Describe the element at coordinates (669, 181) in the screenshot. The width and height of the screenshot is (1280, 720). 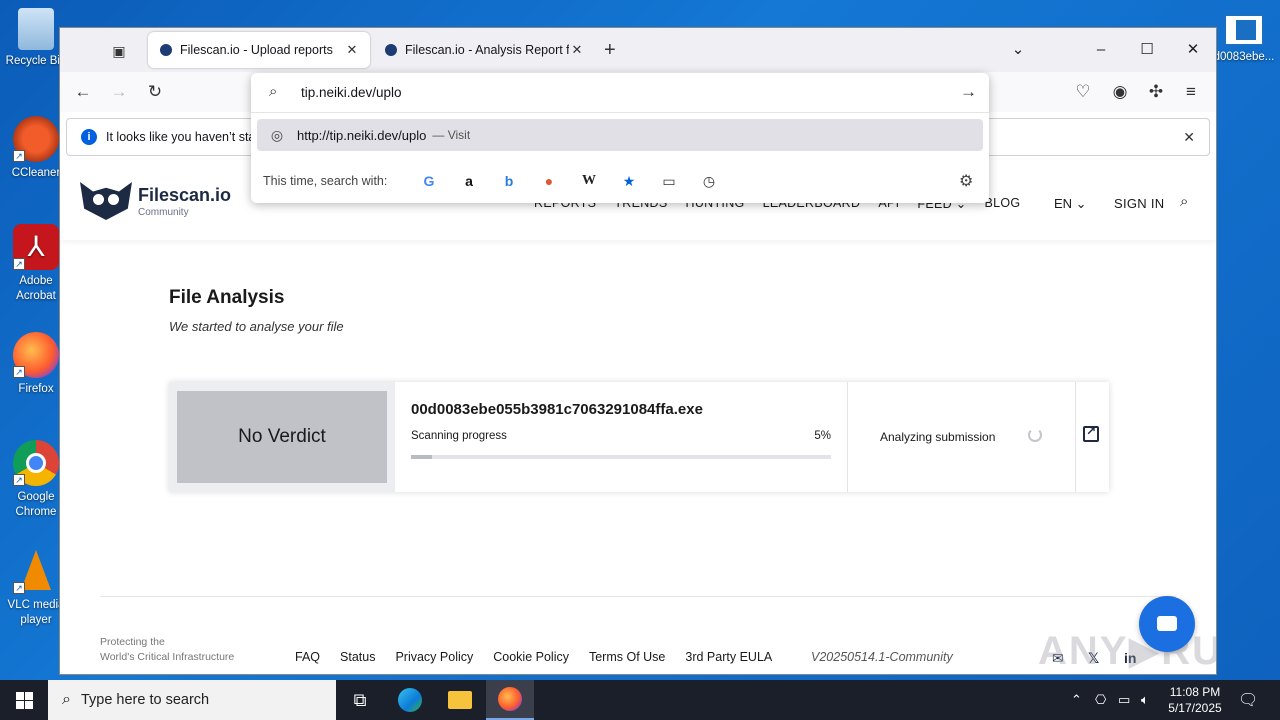
I see `tabs-icon: ▭` at that location.